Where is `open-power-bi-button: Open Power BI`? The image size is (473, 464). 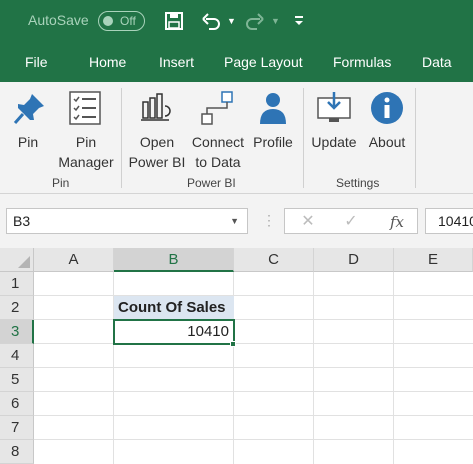
open-power-bi-button: Open Power BI is located at coordinates (157, 127).